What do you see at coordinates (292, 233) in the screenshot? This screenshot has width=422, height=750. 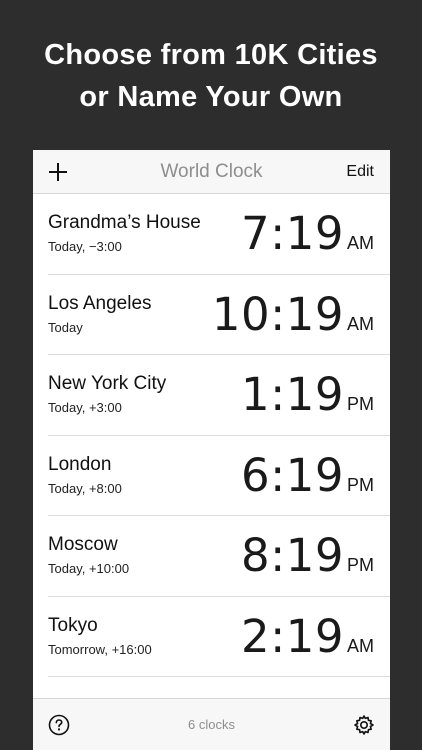 I see `time-value: 7:19` at bounding box center [292, 233].